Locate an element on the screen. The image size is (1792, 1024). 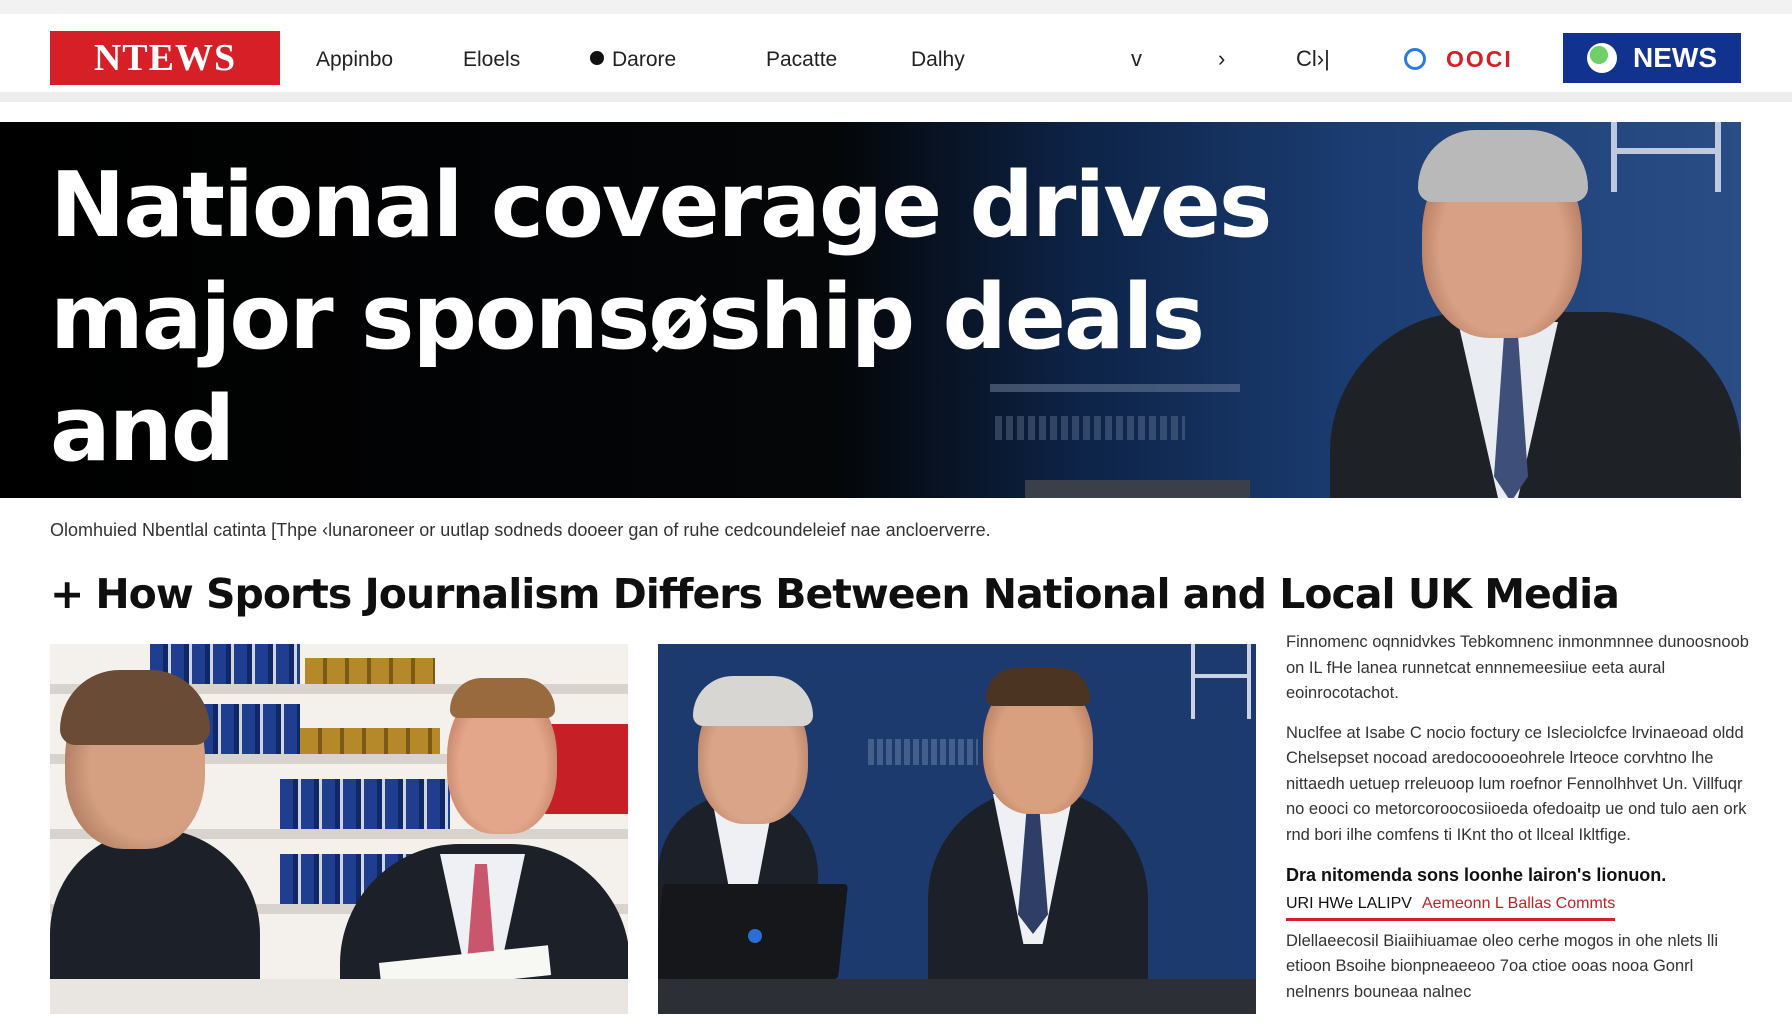
nav-item-label: Darore is located at coordinates (644, 59).